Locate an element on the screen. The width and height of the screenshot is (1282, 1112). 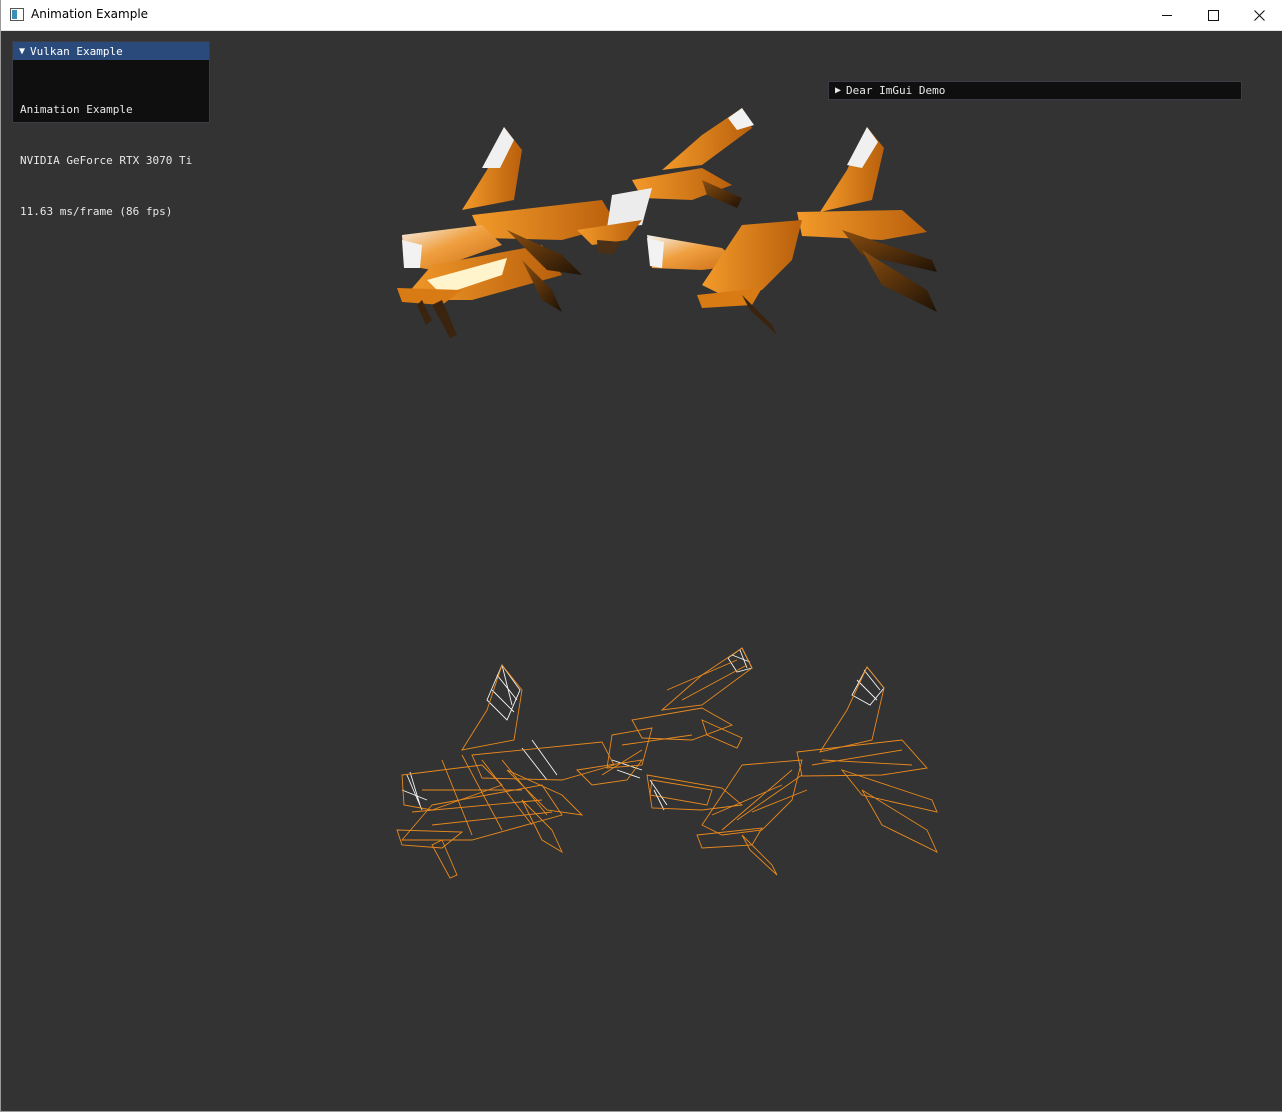
minimize-button is located at coordinates (1167, 15).